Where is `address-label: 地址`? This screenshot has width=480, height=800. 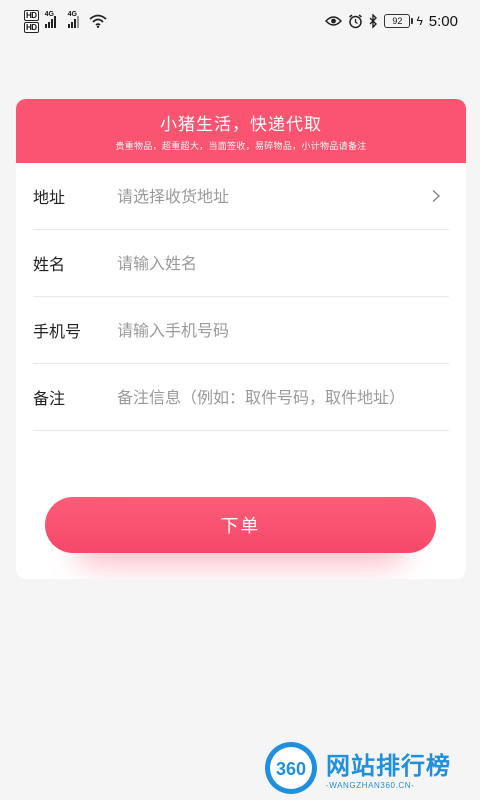 address-label: 地址 is located at coordinates (49, 197).